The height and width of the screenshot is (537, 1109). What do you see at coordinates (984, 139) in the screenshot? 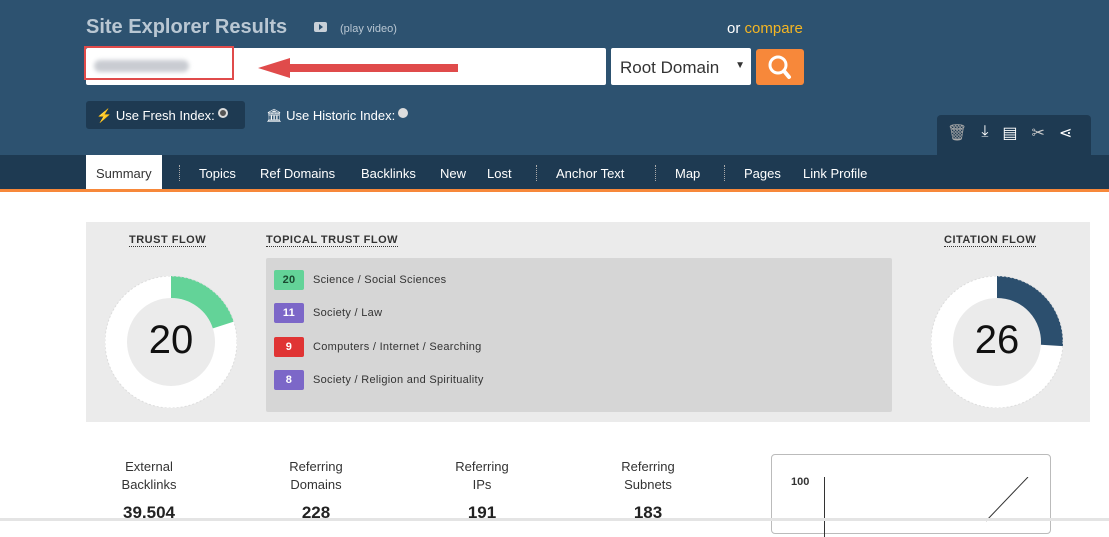
I see `download-icon: ⤓` at bounding box center [984, 139].